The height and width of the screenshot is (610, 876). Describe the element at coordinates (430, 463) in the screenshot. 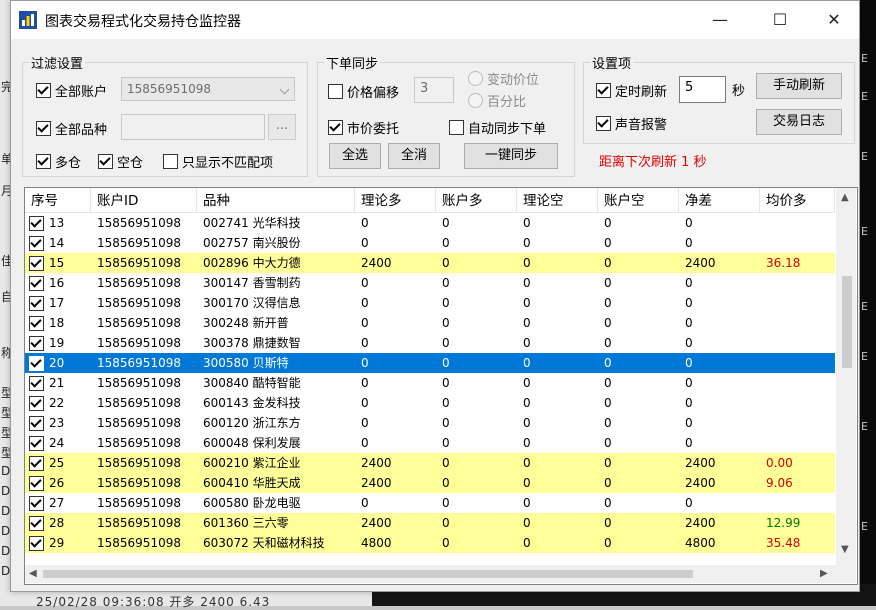

I see `table-row: 25 15856951098 600210 紫江企业 2400 0 0 0 2400 0.00` at that location.